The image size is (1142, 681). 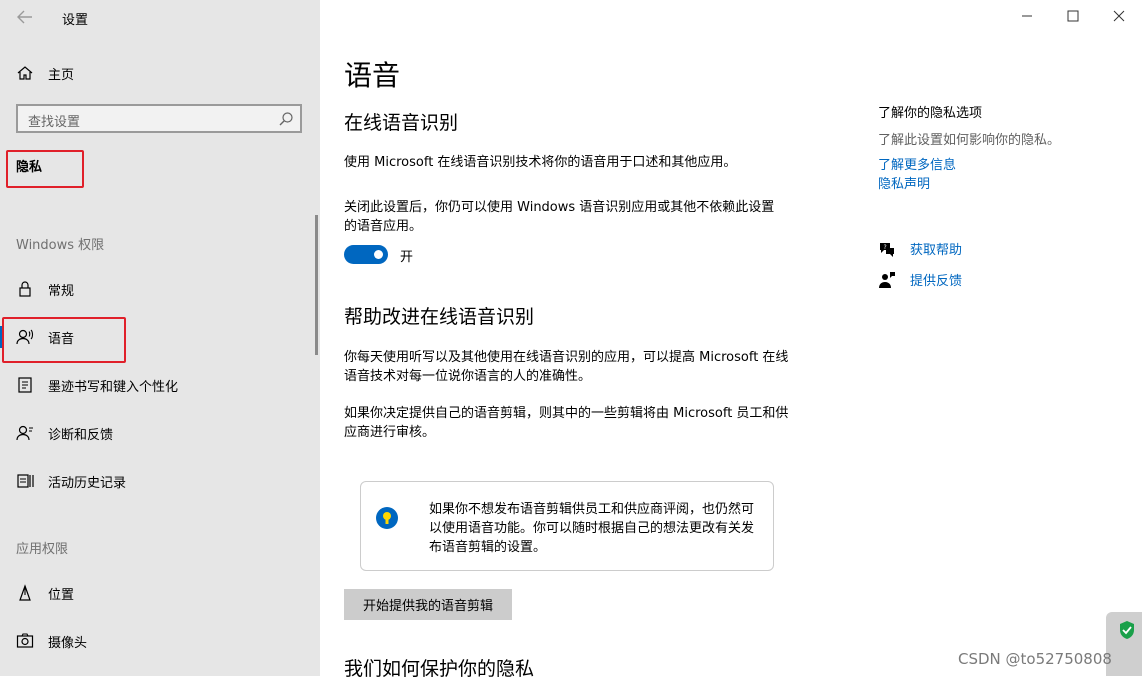 I want to click on section-label-windows: Windows 权限, so click(x=60, y=245).